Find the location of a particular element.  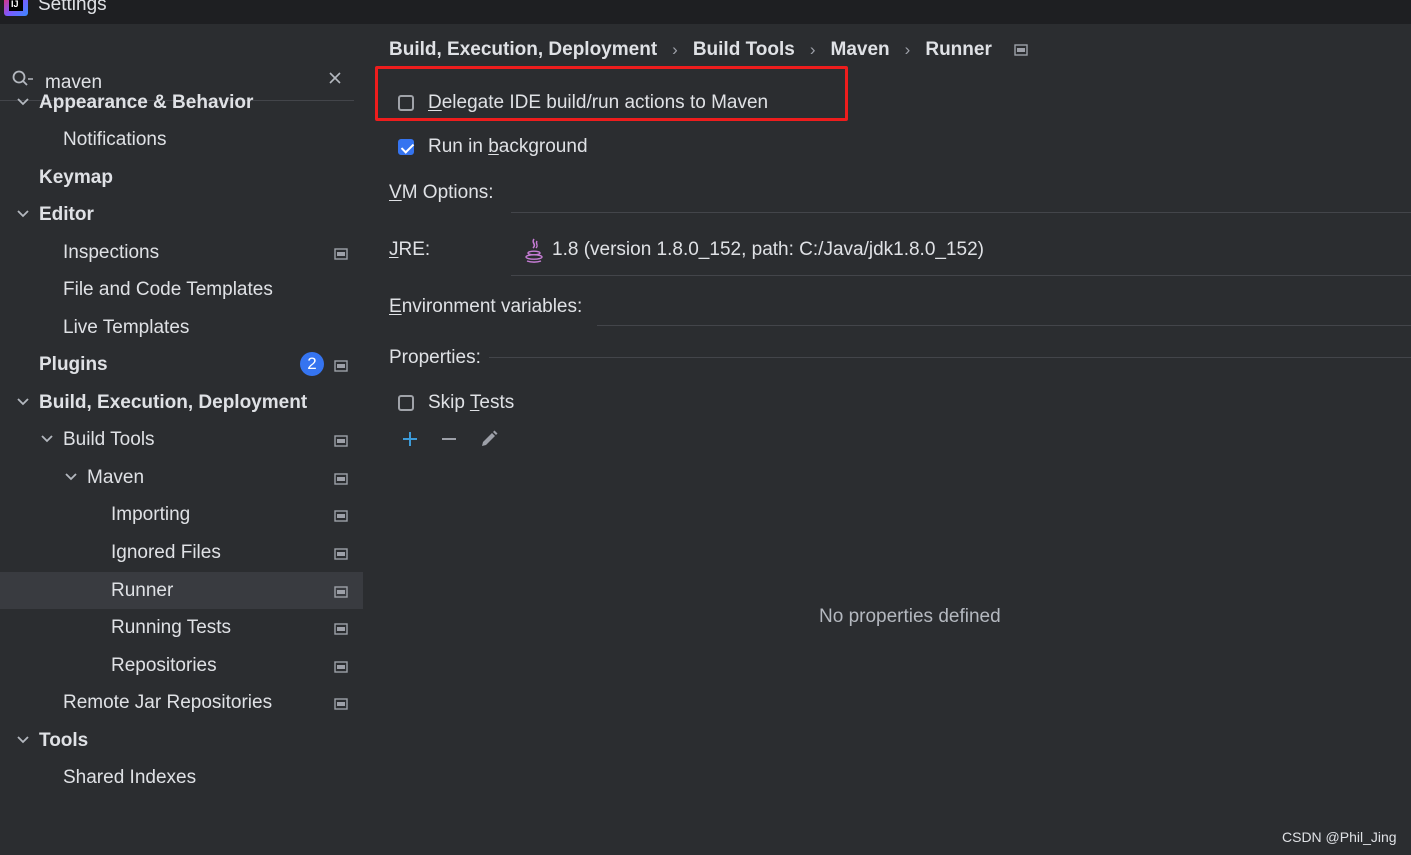

properties-separator is located at coordinates (950, 357).